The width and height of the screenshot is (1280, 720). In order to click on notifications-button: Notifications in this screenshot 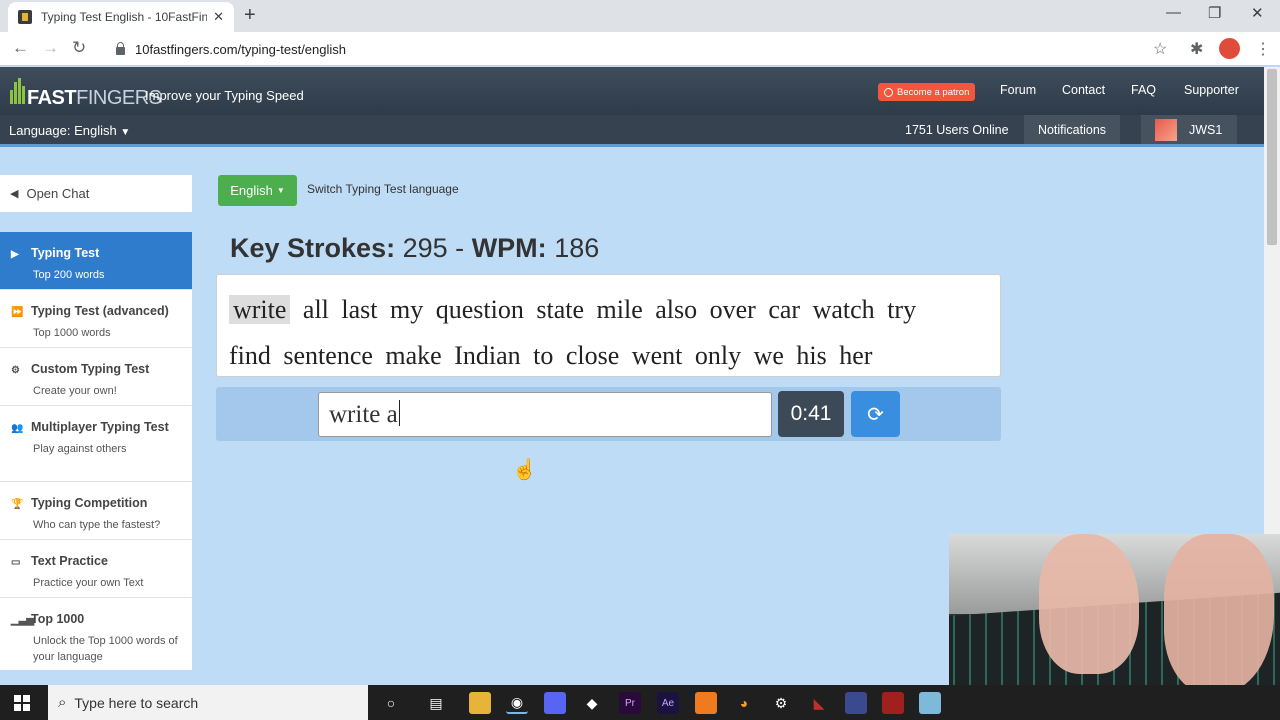, I will do `click(1072, 129)`.